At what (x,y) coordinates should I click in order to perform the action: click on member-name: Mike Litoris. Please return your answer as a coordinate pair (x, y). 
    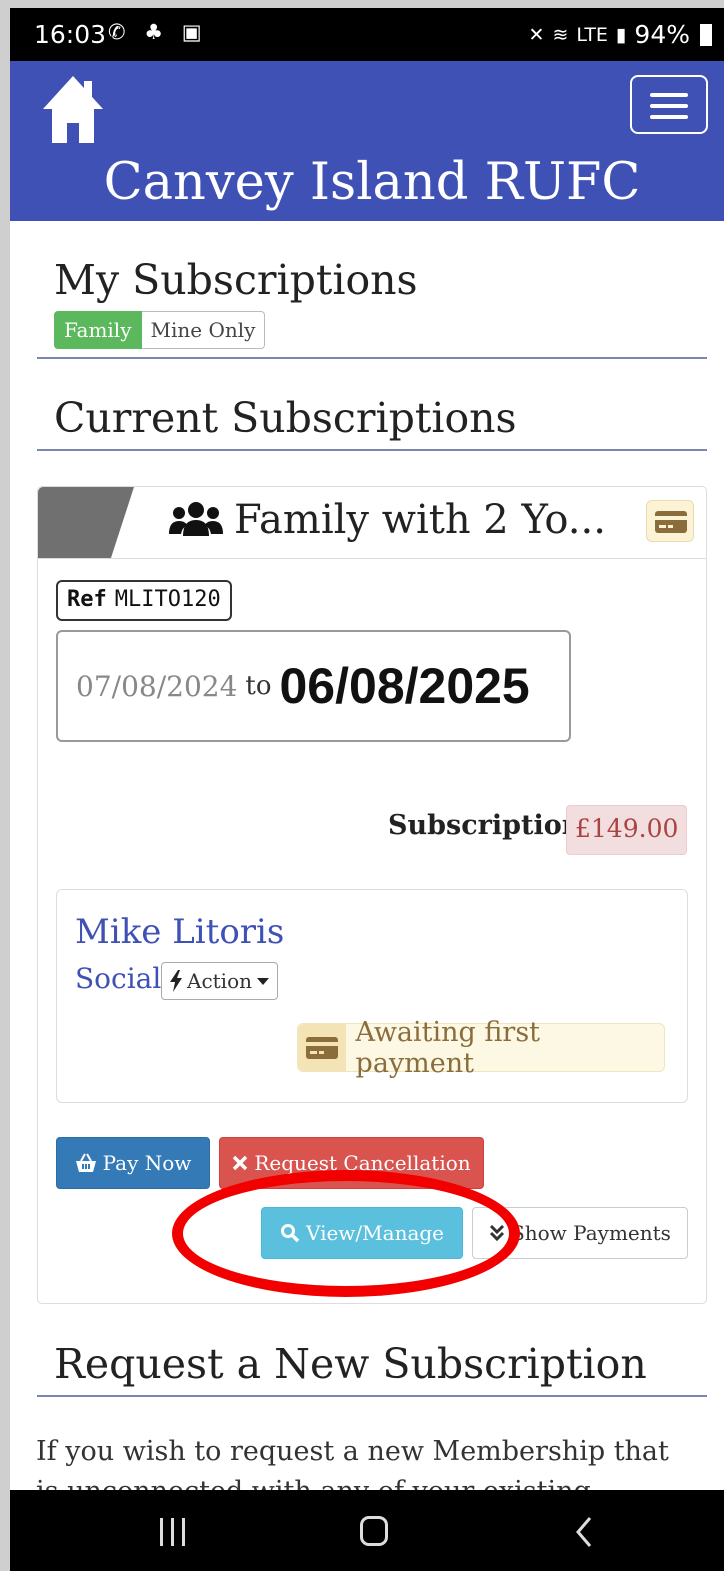
    Looking at the image, I should click on (179, 932).